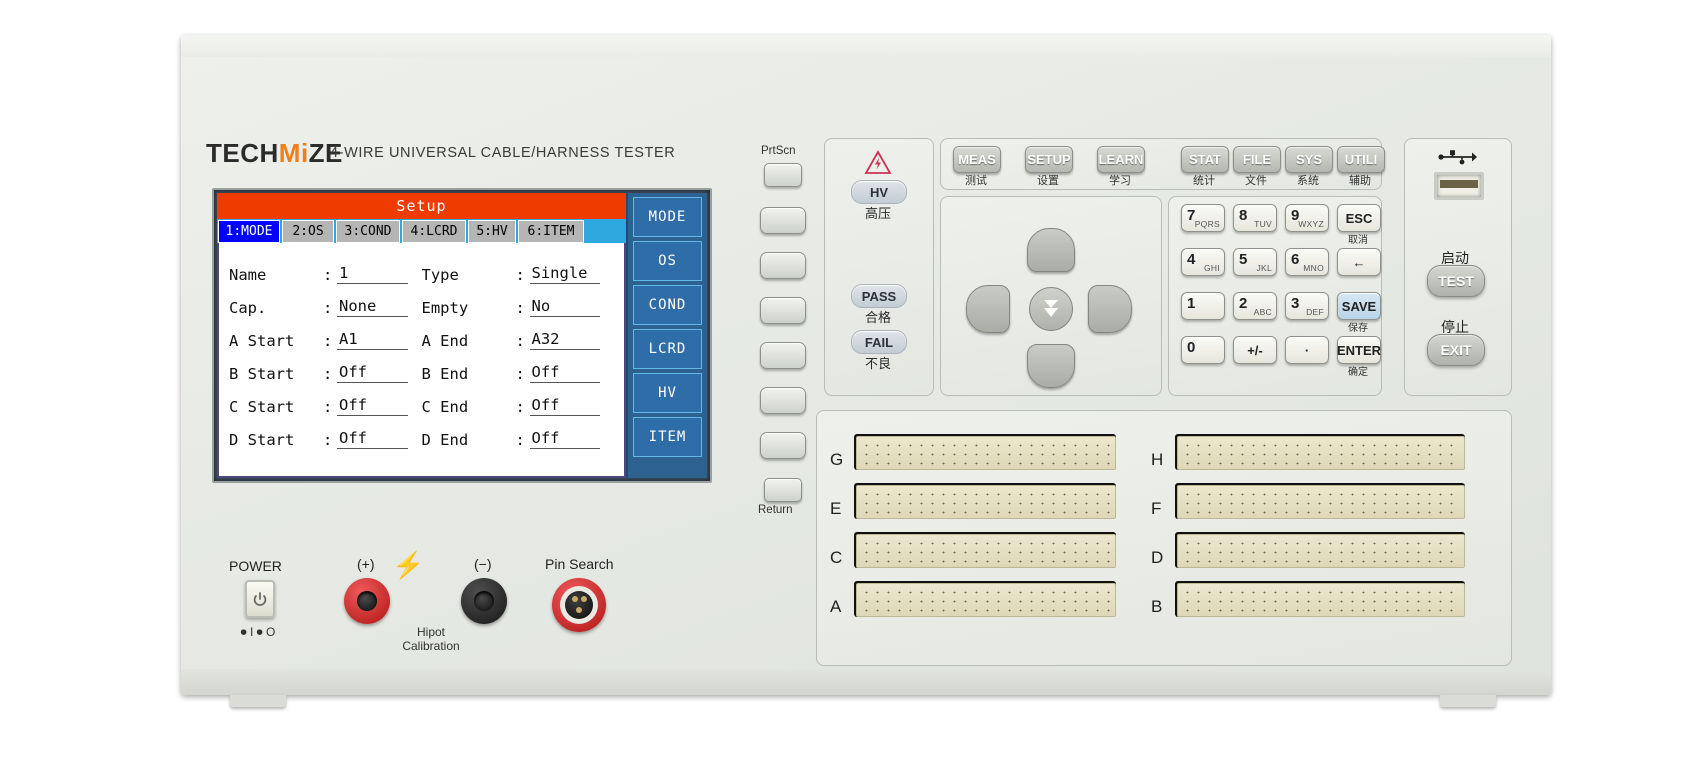 The image size is (1701, 761). I want to click on chassis-foot-left, so click(258, 701).